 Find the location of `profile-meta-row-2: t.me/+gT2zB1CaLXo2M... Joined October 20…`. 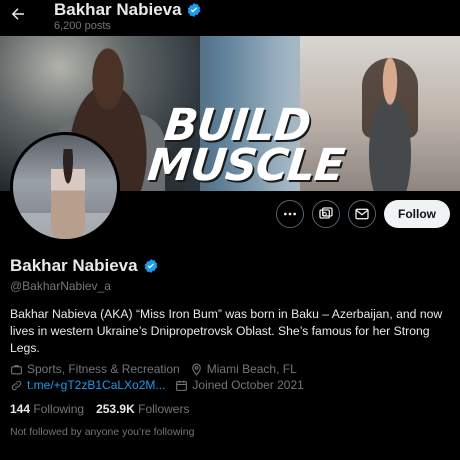

profile-meta-row-2: t.me/+gT2zB1CaLXo2M... Joined October 20… is located at coordinates (157, 385).